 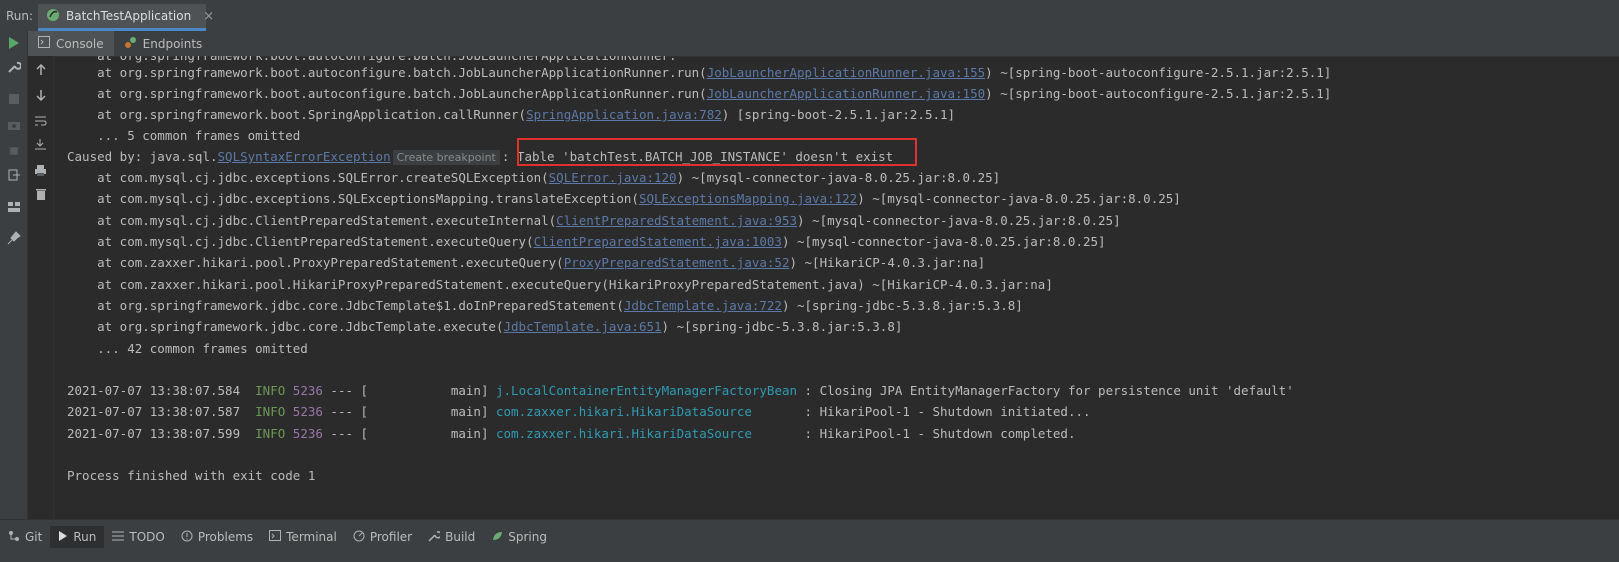 What do you see at coordinates (846, 72) in the screenshot?
I see `source-link: JobLauncherApplicationRunner.java:155` at bounding box center [846, 72].